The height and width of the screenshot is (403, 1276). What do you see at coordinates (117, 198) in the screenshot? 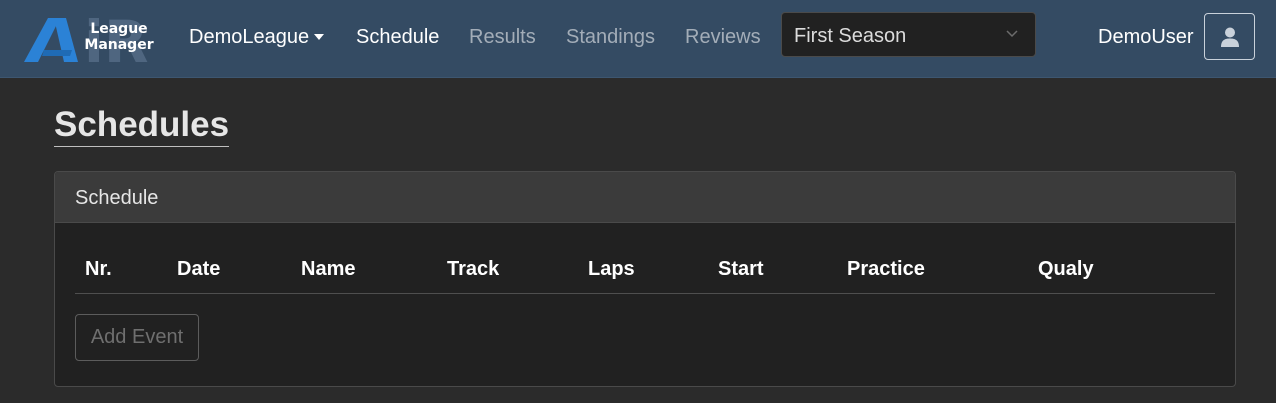
I see `schedule-card-title: Schedule` at bounding box center [117, 198].